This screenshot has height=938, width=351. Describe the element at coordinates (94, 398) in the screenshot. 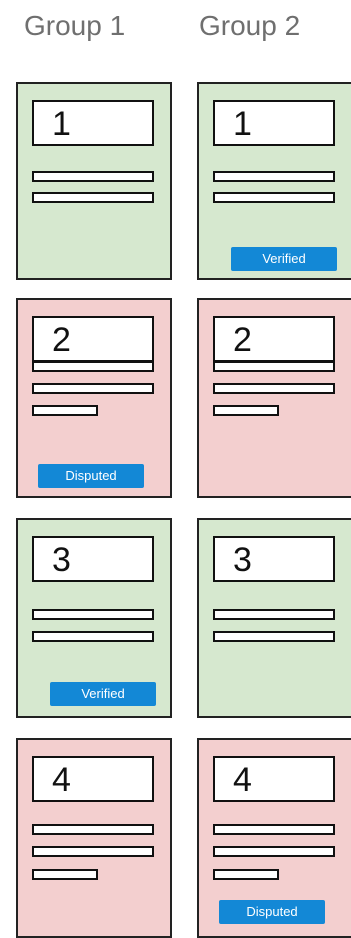

I see `group-1-card-2: 2 Disputed` at that location.